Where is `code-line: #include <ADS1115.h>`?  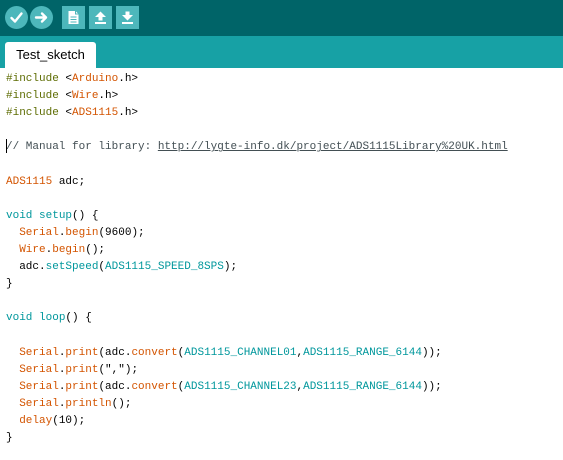
code-line: #include <ADS1115.h> is located at coordinates (257, 113).